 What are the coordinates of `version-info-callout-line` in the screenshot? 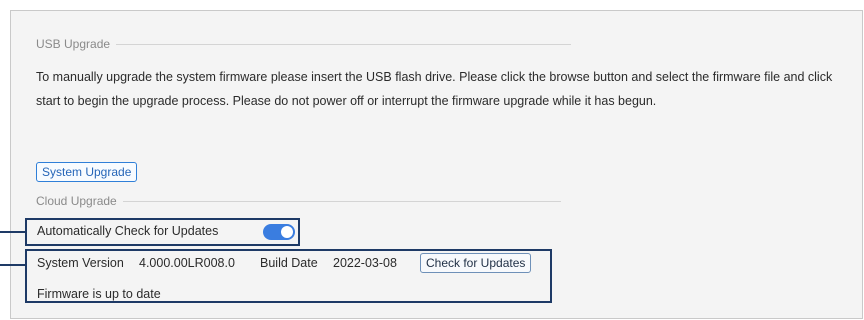 It's located at (13, 265).